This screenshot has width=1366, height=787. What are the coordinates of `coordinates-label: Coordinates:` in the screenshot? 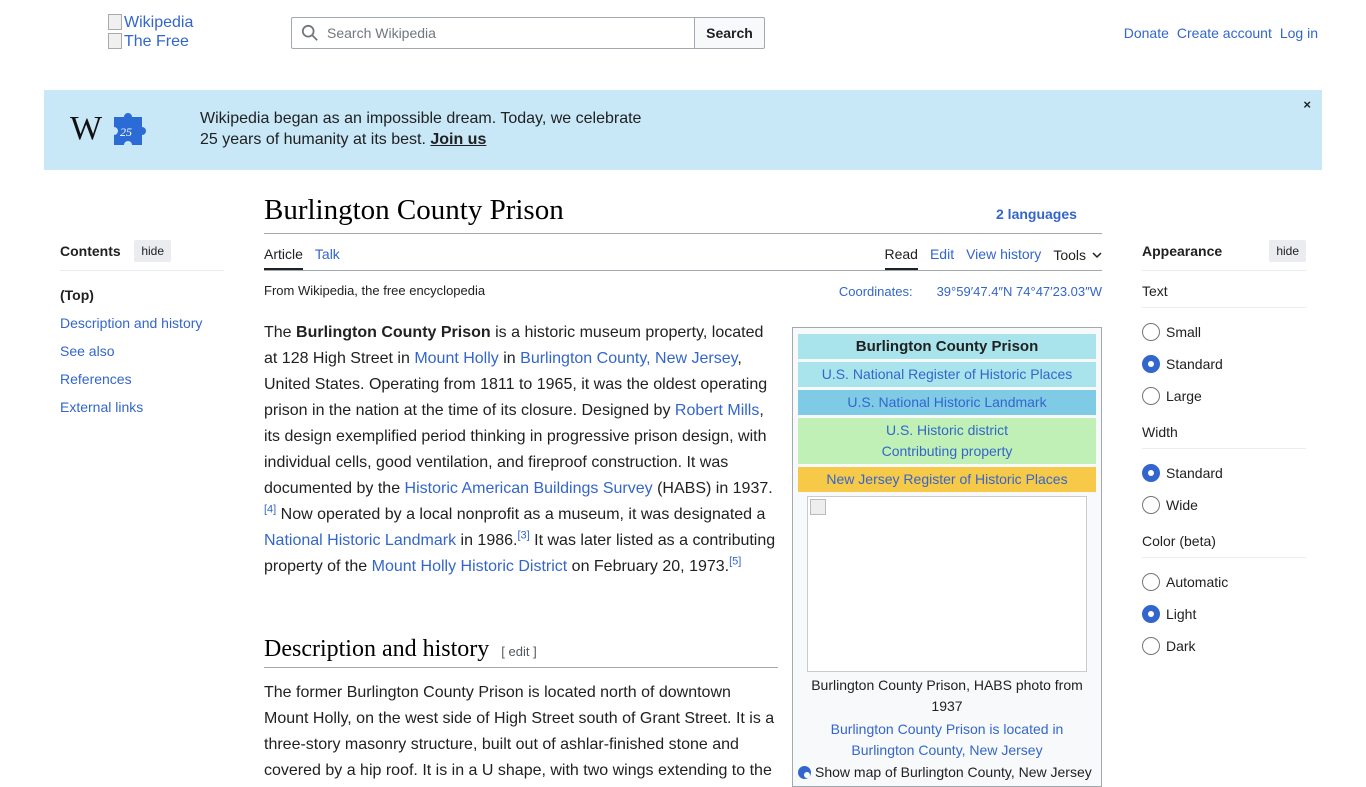 It's located at (876, 291).